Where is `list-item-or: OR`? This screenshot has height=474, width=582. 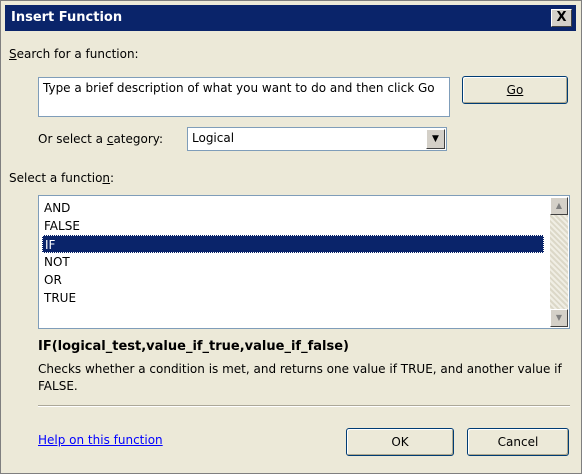 list-item-or: OR is located at coordinates (293, 280).